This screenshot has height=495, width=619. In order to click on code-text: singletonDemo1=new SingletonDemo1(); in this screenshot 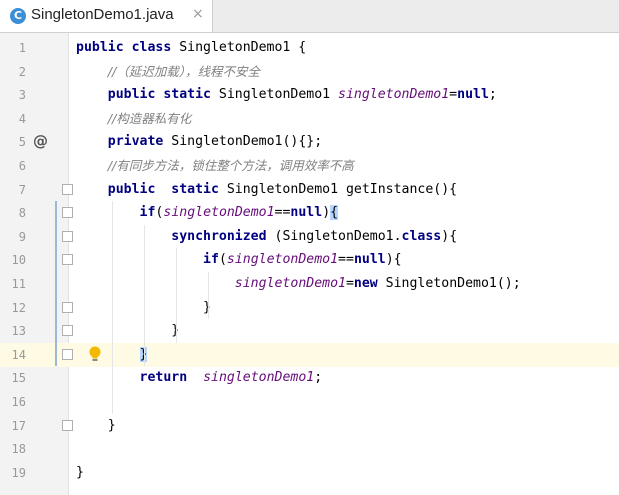, I will do `click(298, 284)`.